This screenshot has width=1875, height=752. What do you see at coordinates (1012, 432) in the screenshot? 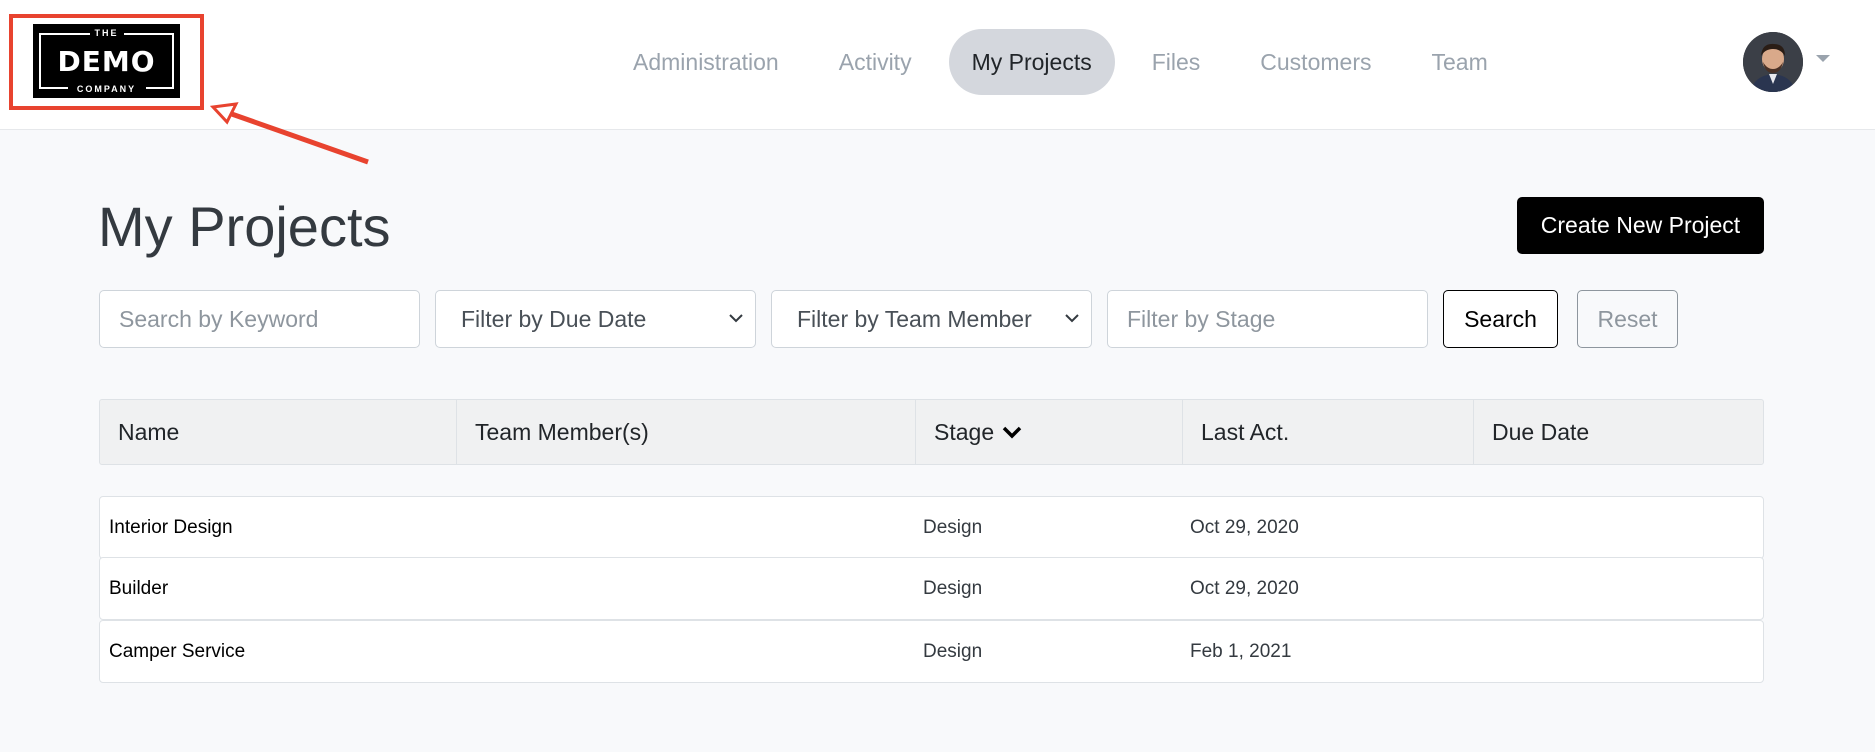
I see `sort-chevron-down-icon` at bounding box center [1012, 432].